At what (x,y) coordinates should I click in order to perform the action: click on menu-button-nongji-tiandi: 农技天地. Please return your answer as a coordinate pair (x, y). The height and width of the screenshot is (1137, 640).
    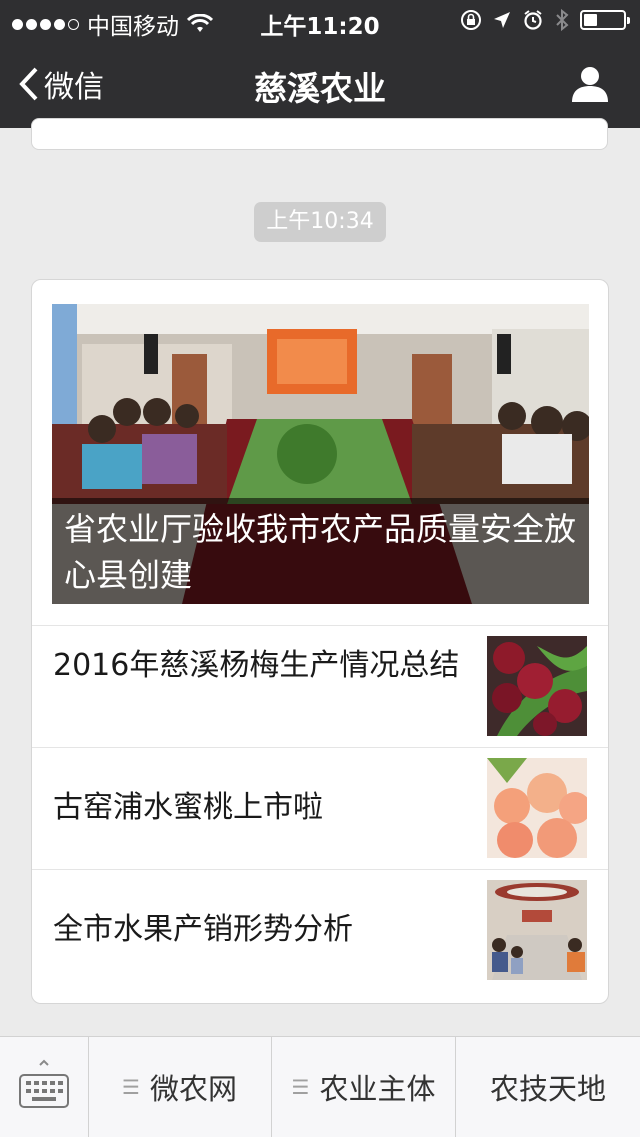
    Looking at the image, I should click on (548, 1087).